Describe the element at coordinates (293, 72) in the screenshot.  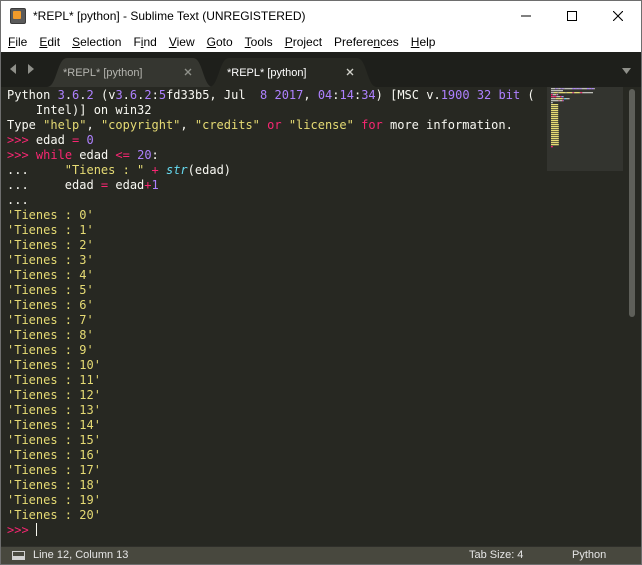
I see `tab-repl-active: *REPL* [python]` at that location.